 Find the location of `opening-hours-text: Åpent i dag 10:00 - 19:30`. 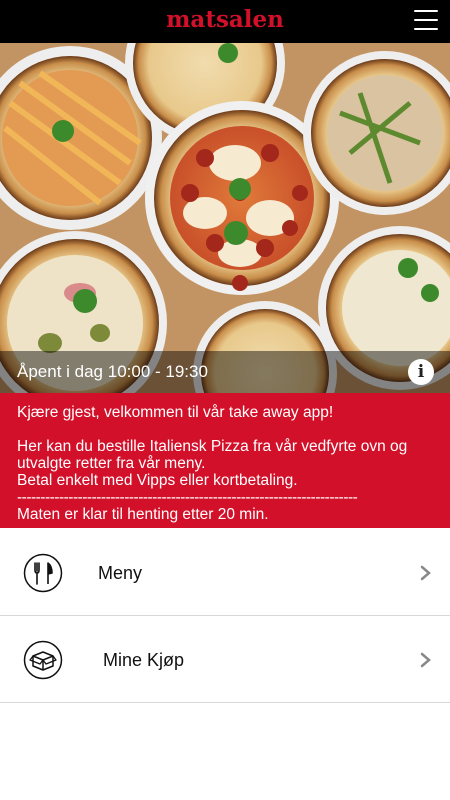

opening-hours-text: Åpent i dag 10:00 - 19:30 is located at coordinates (112, 371).